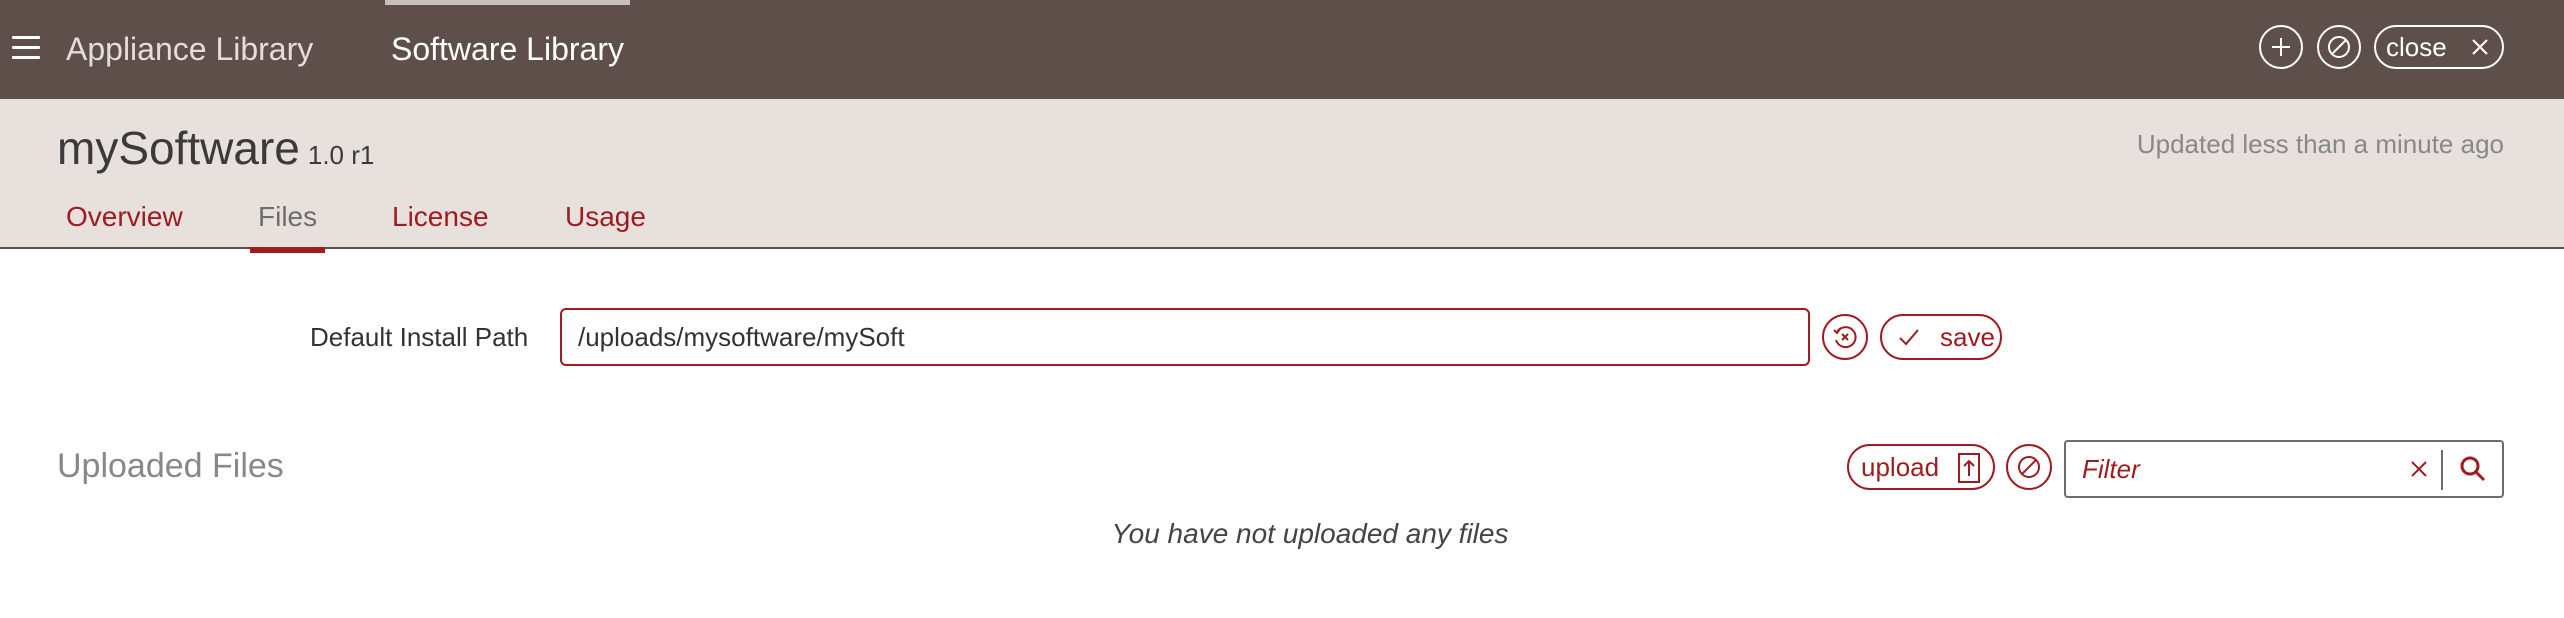  I want to click on undo-icon, so click(1845, 337).